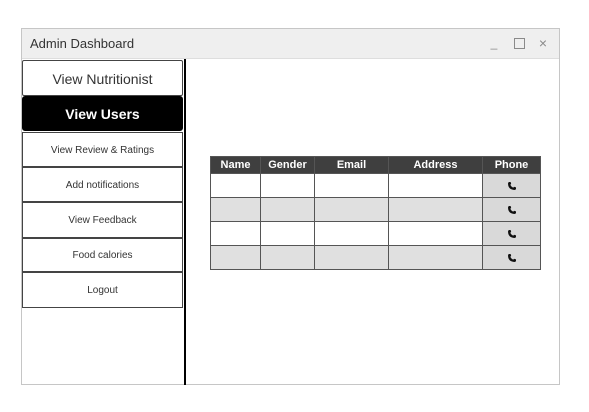 The width and height of the screenshot is (589, 412). I want to click on sidebar-item-label: View Feedback, so click(102, 220).